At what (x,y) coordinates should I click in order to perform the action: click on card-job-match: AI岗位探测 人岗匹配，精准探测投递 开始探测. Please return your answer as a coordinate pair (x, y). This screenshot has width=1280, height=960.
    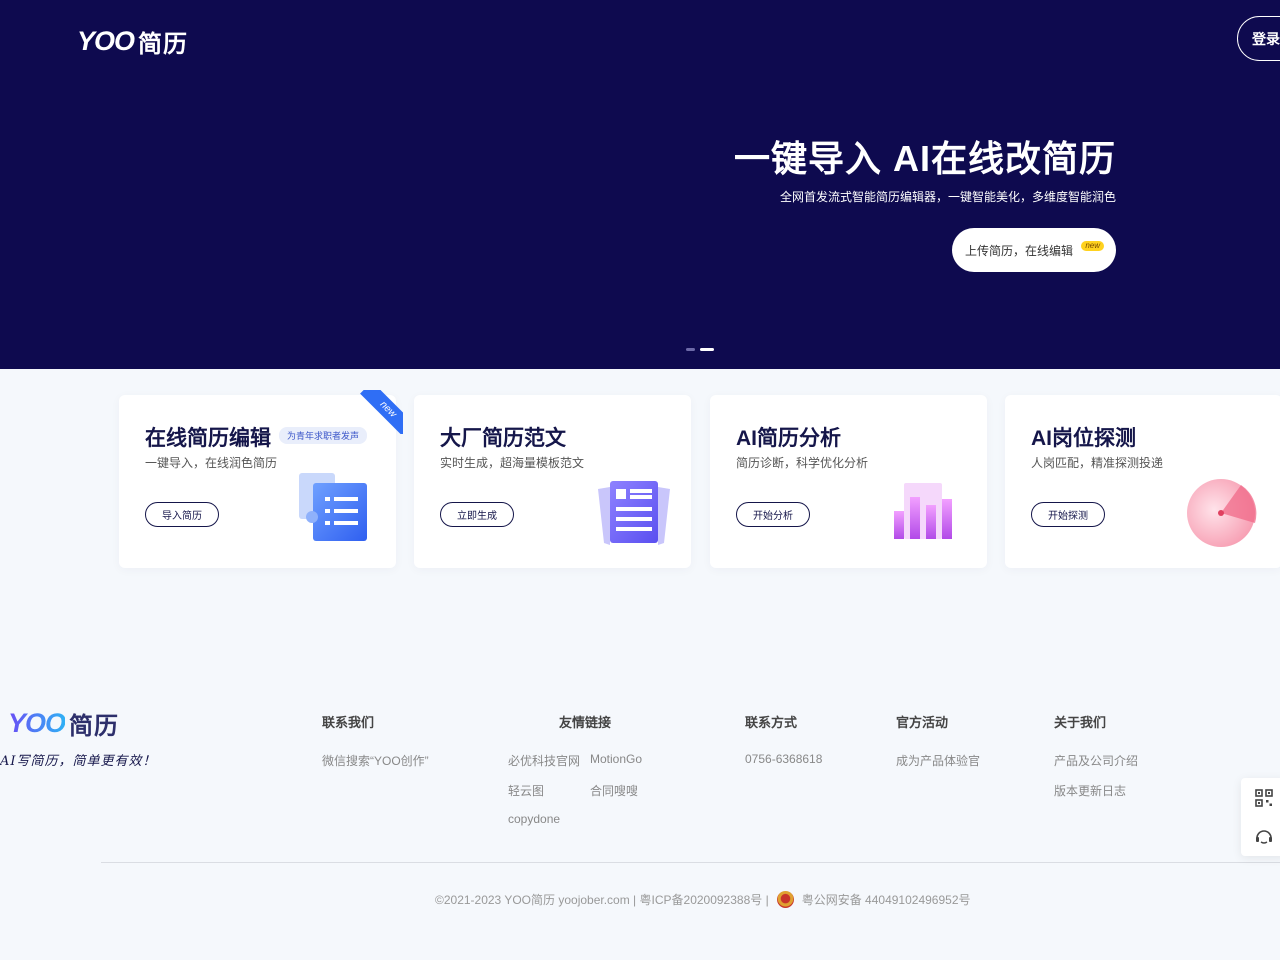
    Looking at the image, I should click on (1142, 481).